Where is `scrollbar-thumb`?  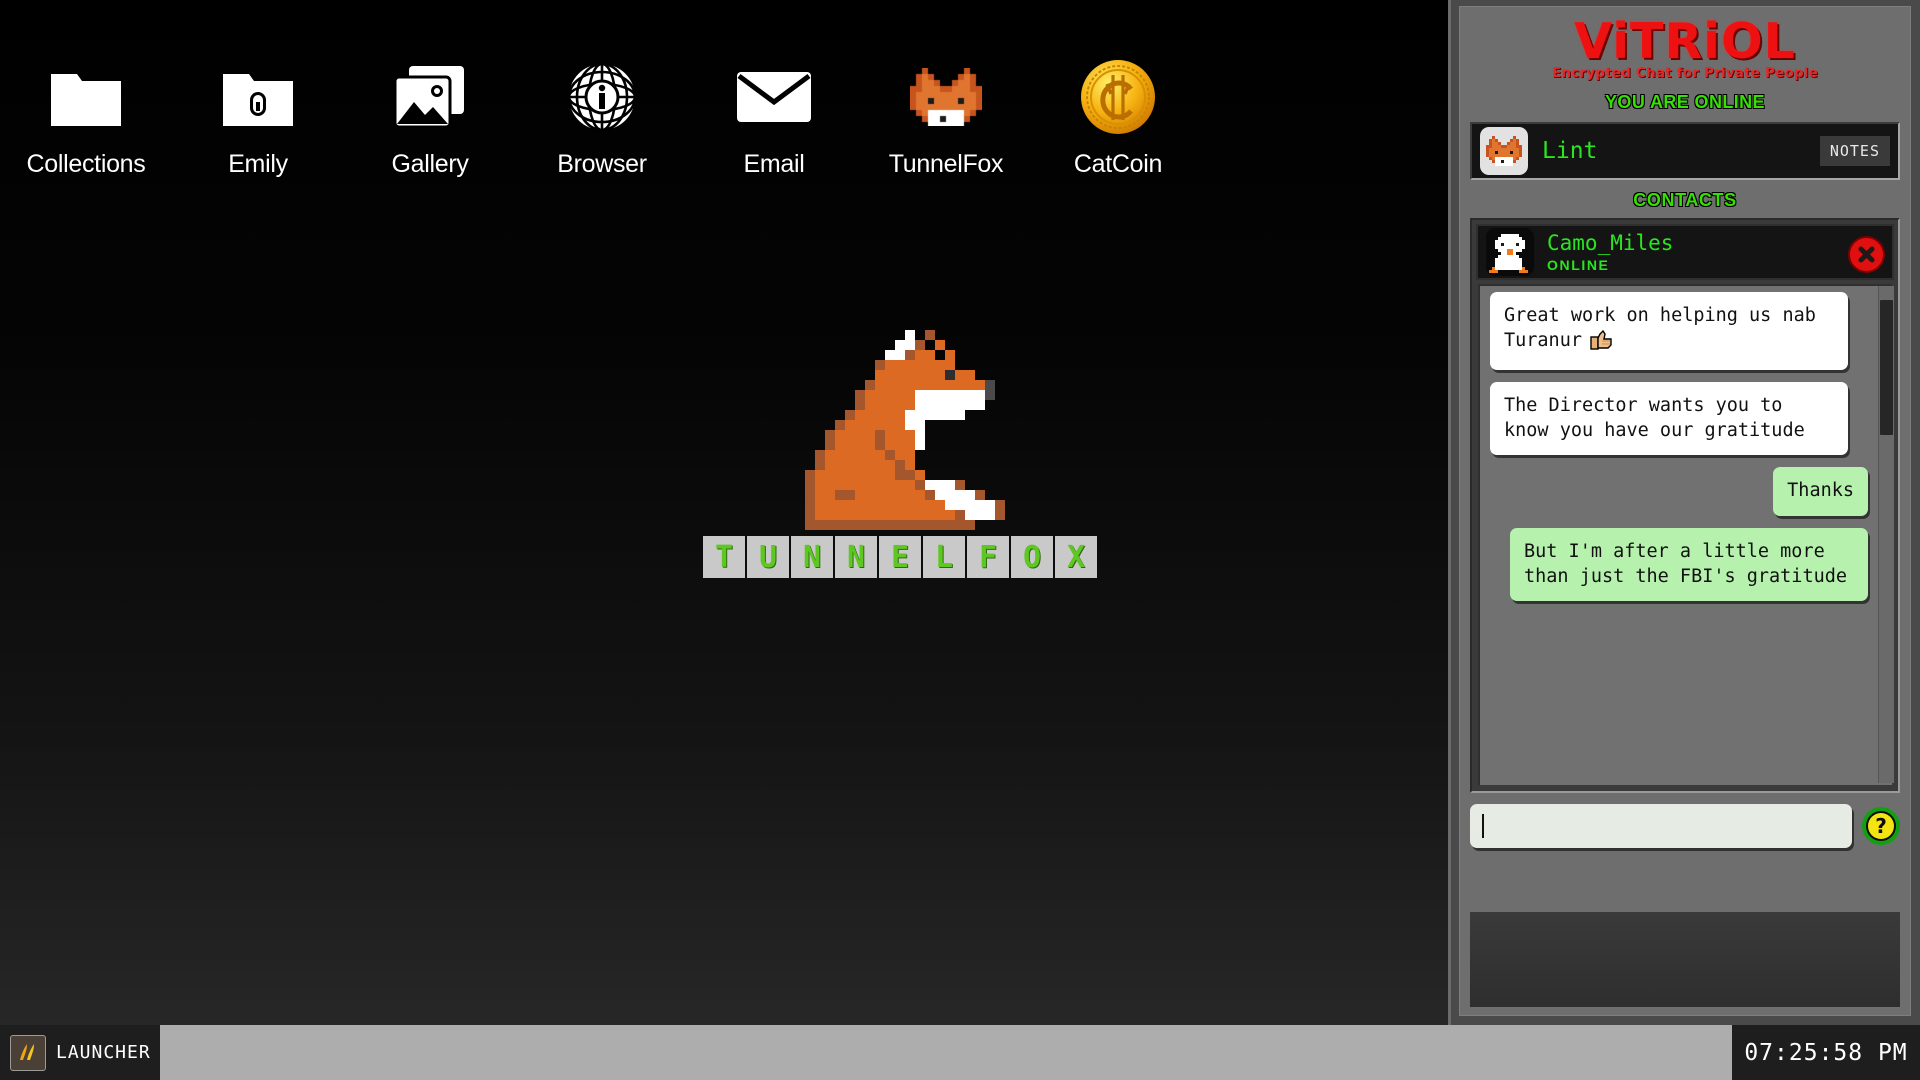 scrollbar-thumb is located at coordinates (1886, 367).